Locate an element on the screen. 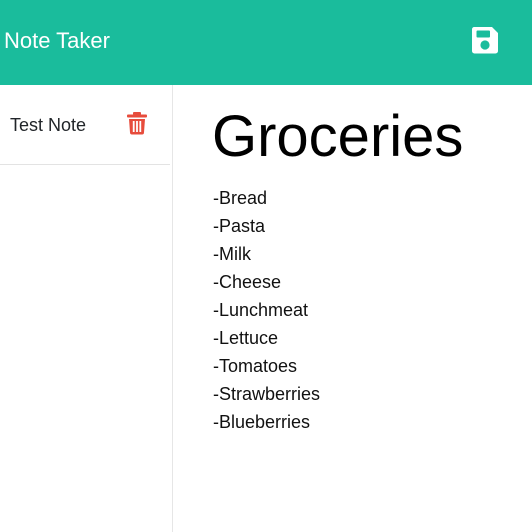  note-text-line: -Milk is located at coordinates (232, 254).